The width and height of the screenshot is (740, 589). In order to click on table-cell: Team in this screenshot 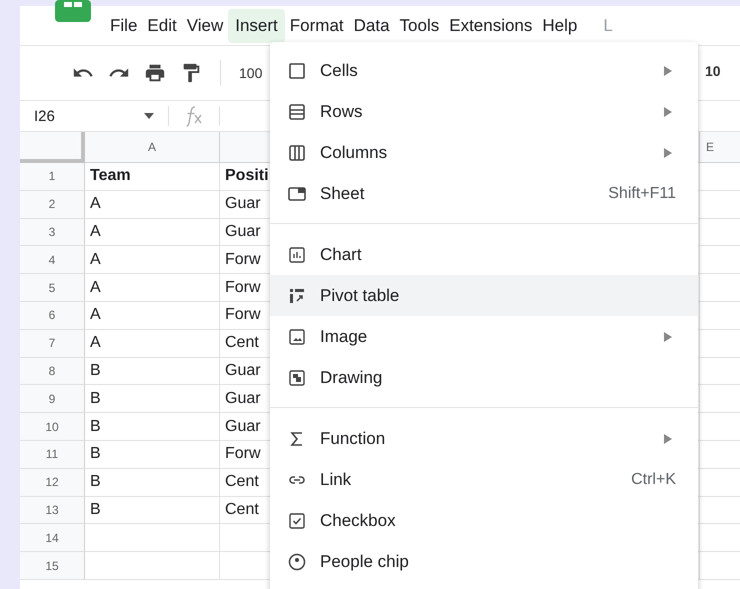, I will do `click(152, 177)`.